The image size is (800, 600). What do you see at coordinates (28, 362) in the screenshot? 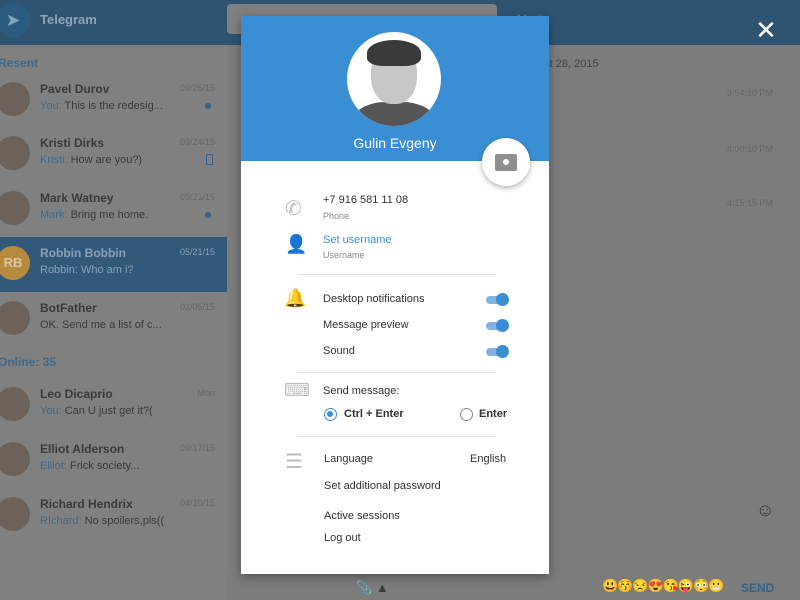
I see `section-online: Online: 35` at bounding box center [28, 362].